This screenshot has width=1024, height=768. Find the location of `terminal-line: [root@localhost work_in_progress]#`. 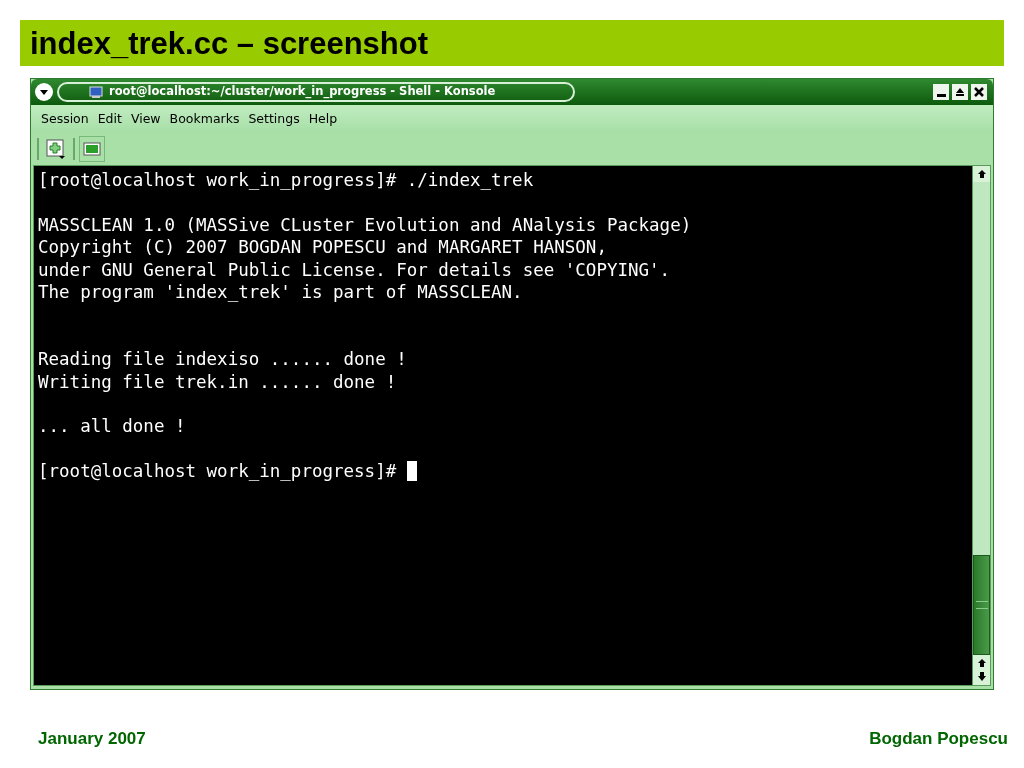

terminal-line: [root@localhost work_in_progress]# is located at coordinates (218, 471).